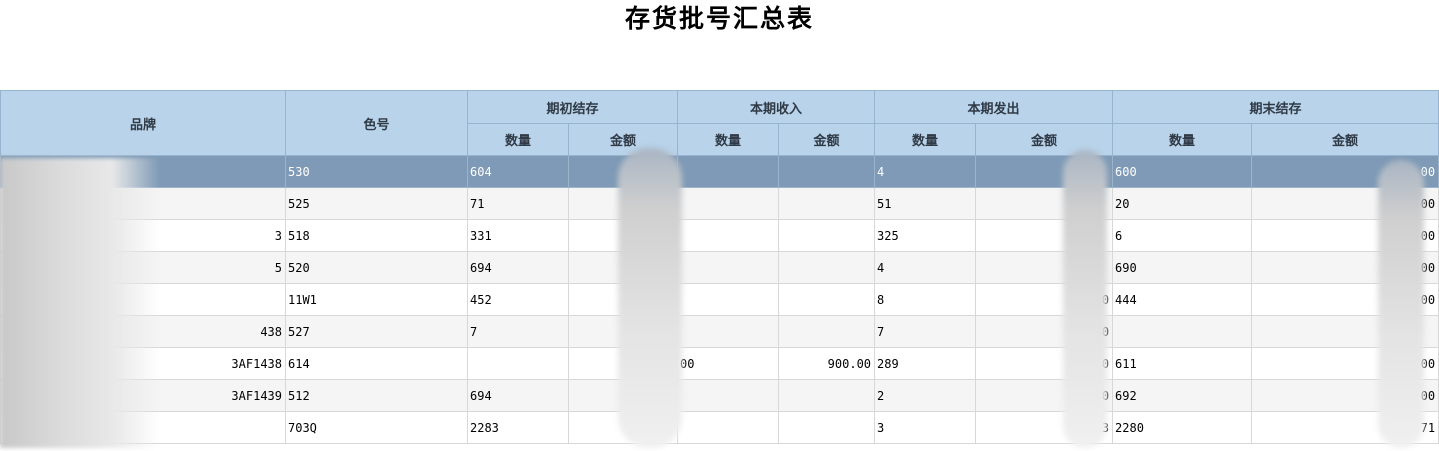  I want to click on col-header-issue-qty: 数量, so click(925, 139).